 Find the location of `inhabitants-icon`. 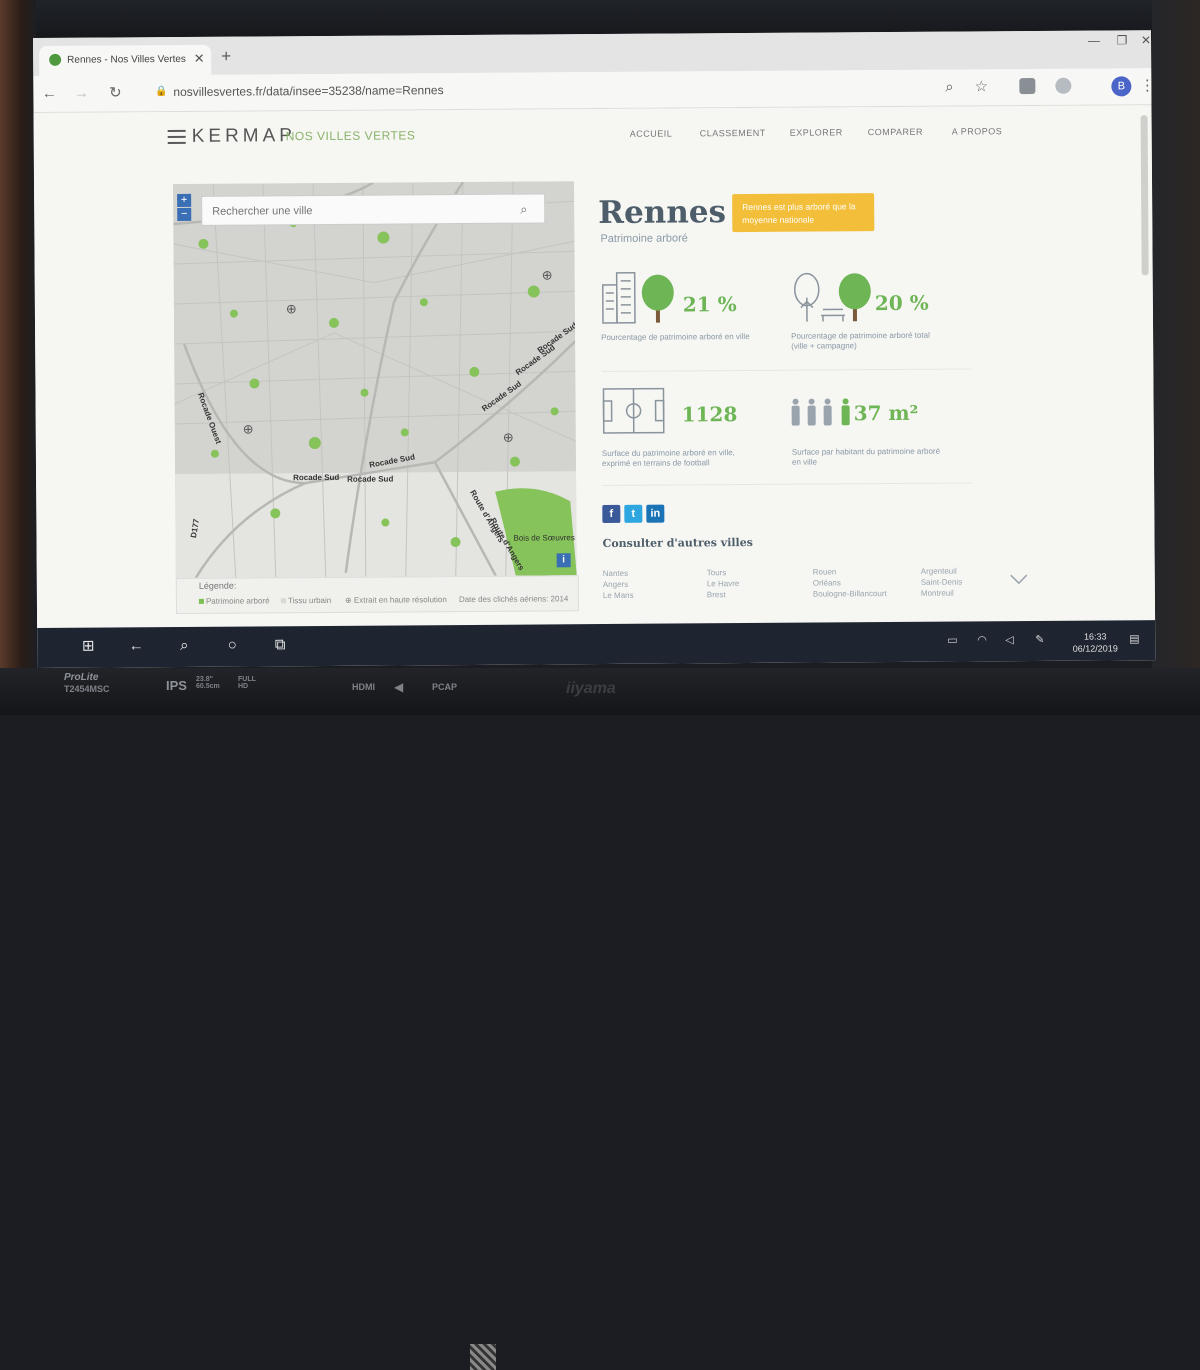

inhabitants-icon is located at coordinates (820, 412).